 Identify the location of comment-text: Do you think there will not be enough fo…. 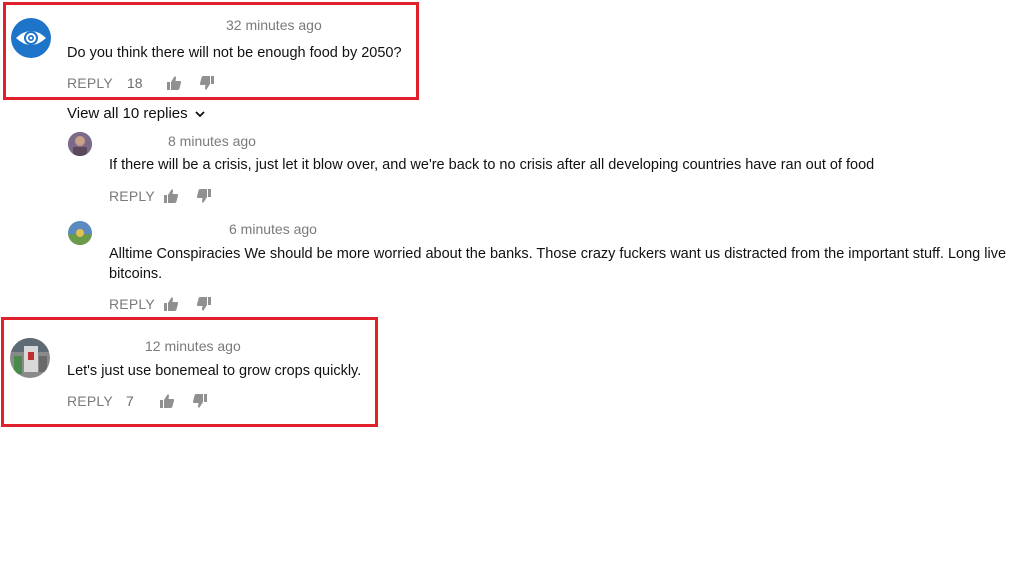
(234, 53).